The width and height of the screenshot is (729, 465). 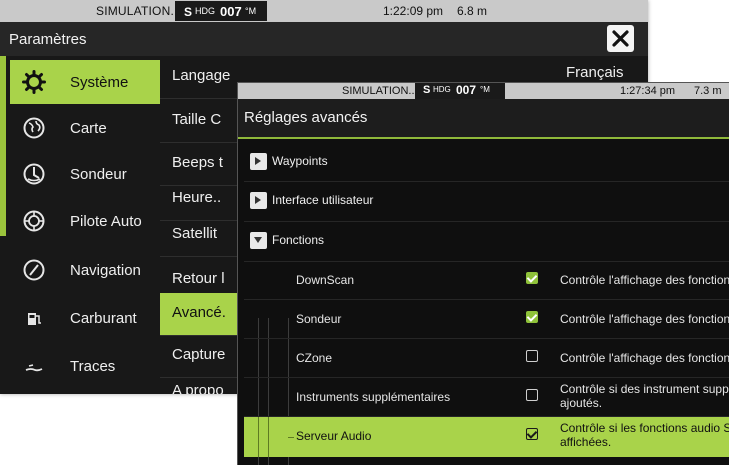 I want to click on settings-title-bar: Paramètres, so click(x=324, y=39).